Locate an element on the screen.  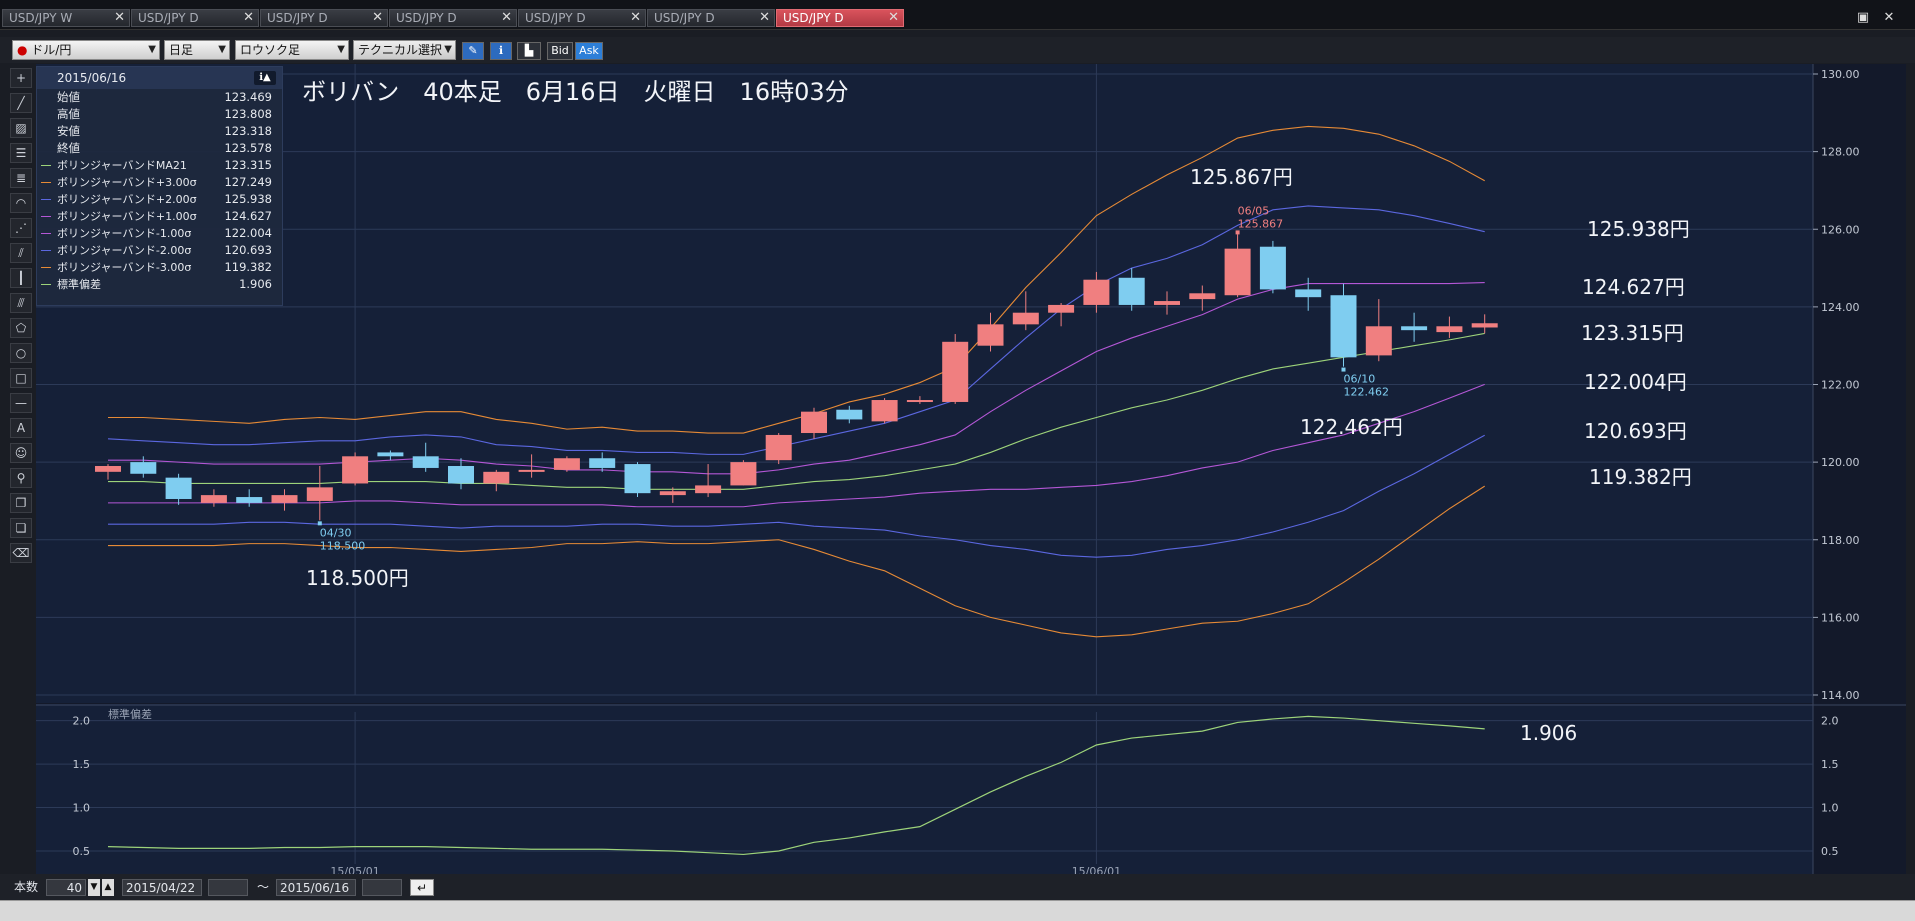
count-input: 40 is located at coordinates (66, 887).